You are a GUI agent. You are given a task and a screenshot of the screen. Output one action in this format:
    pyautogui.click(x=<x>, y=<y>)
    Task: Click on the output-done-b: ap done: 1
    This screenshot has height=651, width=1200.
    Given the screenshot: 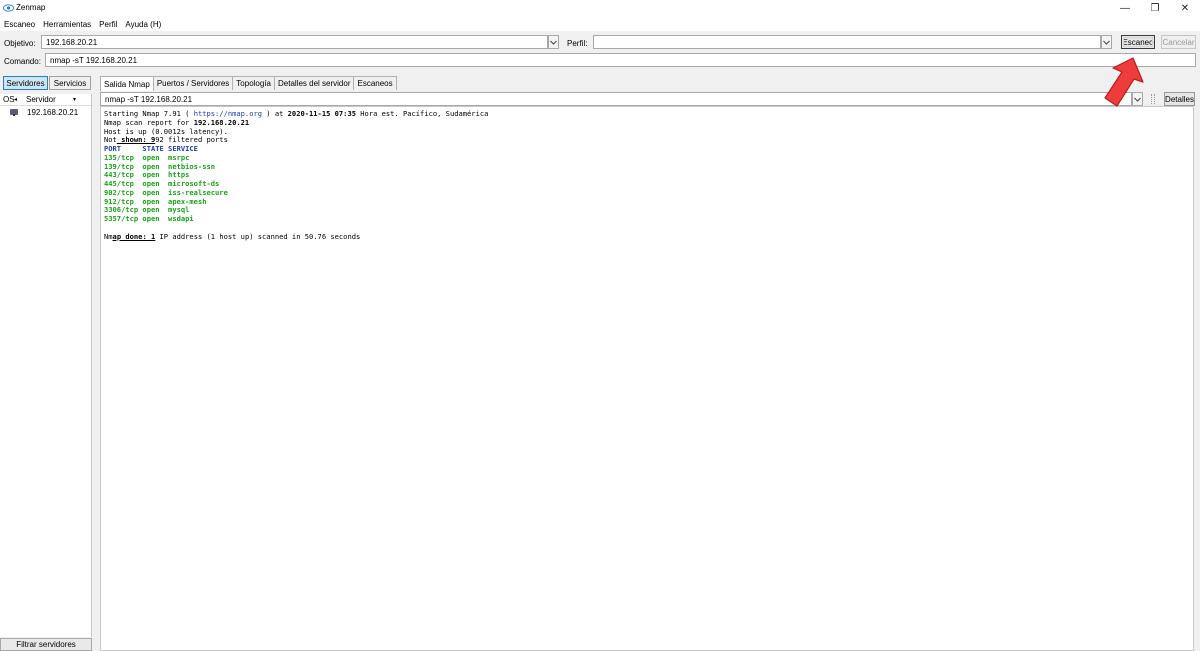 What is the action you would take?
    pyautogui.click(x=134, y=236)
    